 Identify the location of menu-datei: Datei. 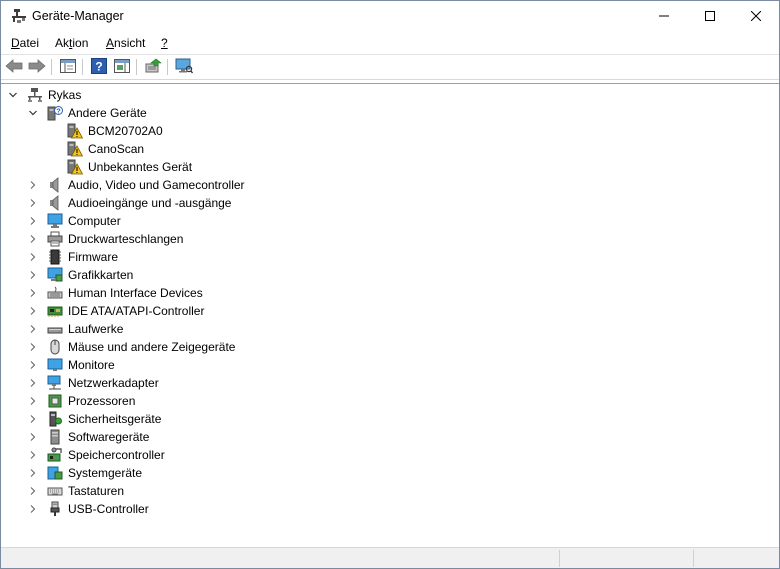
(25, 43).